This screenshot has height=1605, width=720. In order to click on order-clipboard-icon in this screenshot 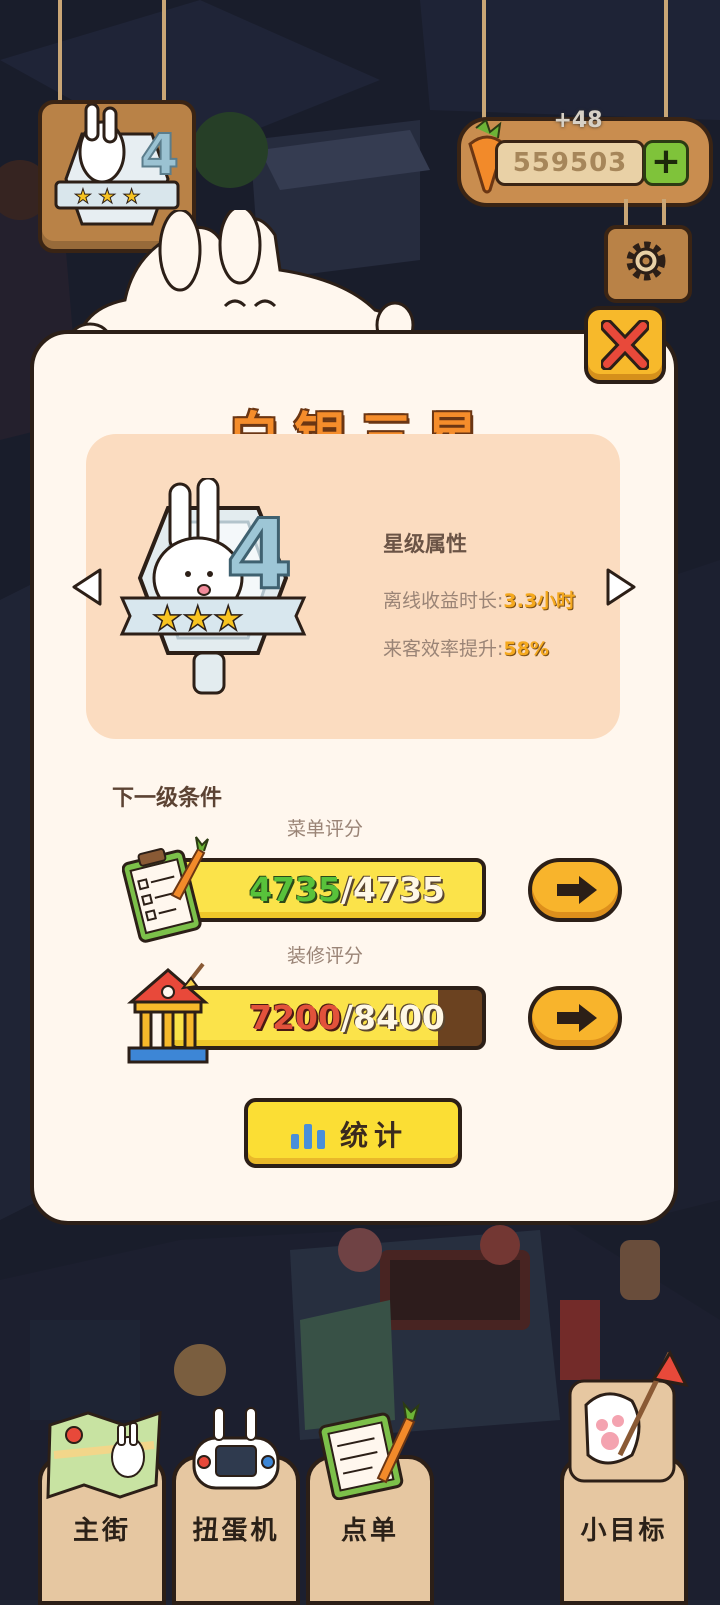, I will do `click(369, 1450)`.